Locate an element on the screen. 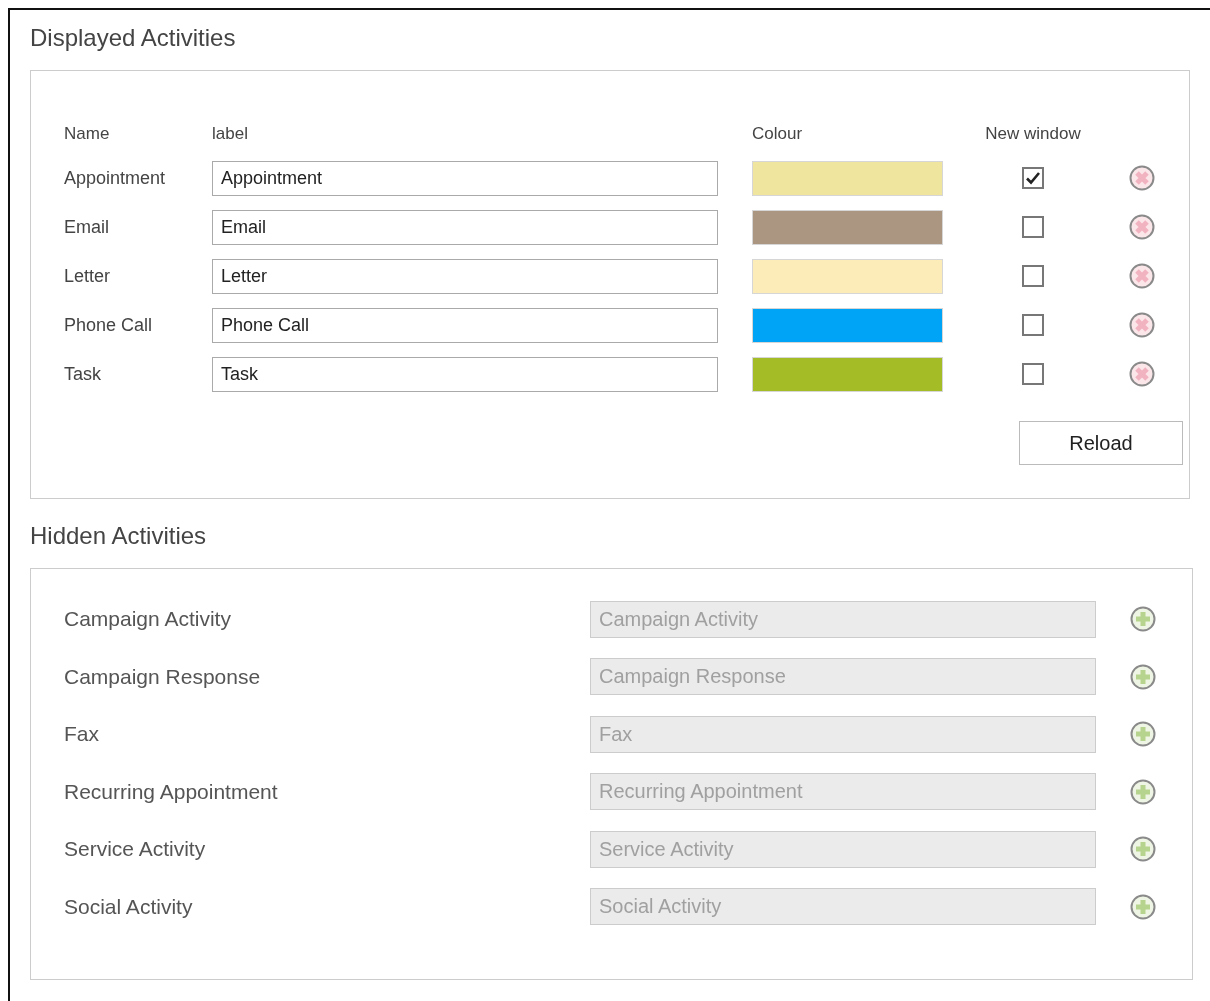  section-title: Hidden Activities is located at coordinates (119, 535).